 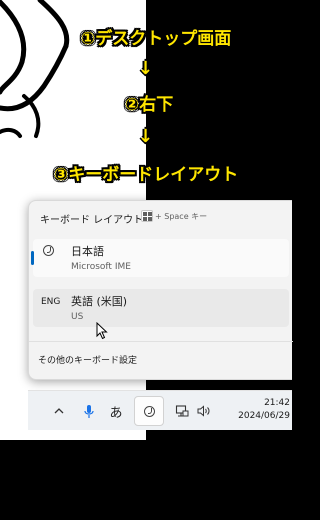 I want to click on layout-option-detail: Microsoft IME, so click(x=101, y=267).